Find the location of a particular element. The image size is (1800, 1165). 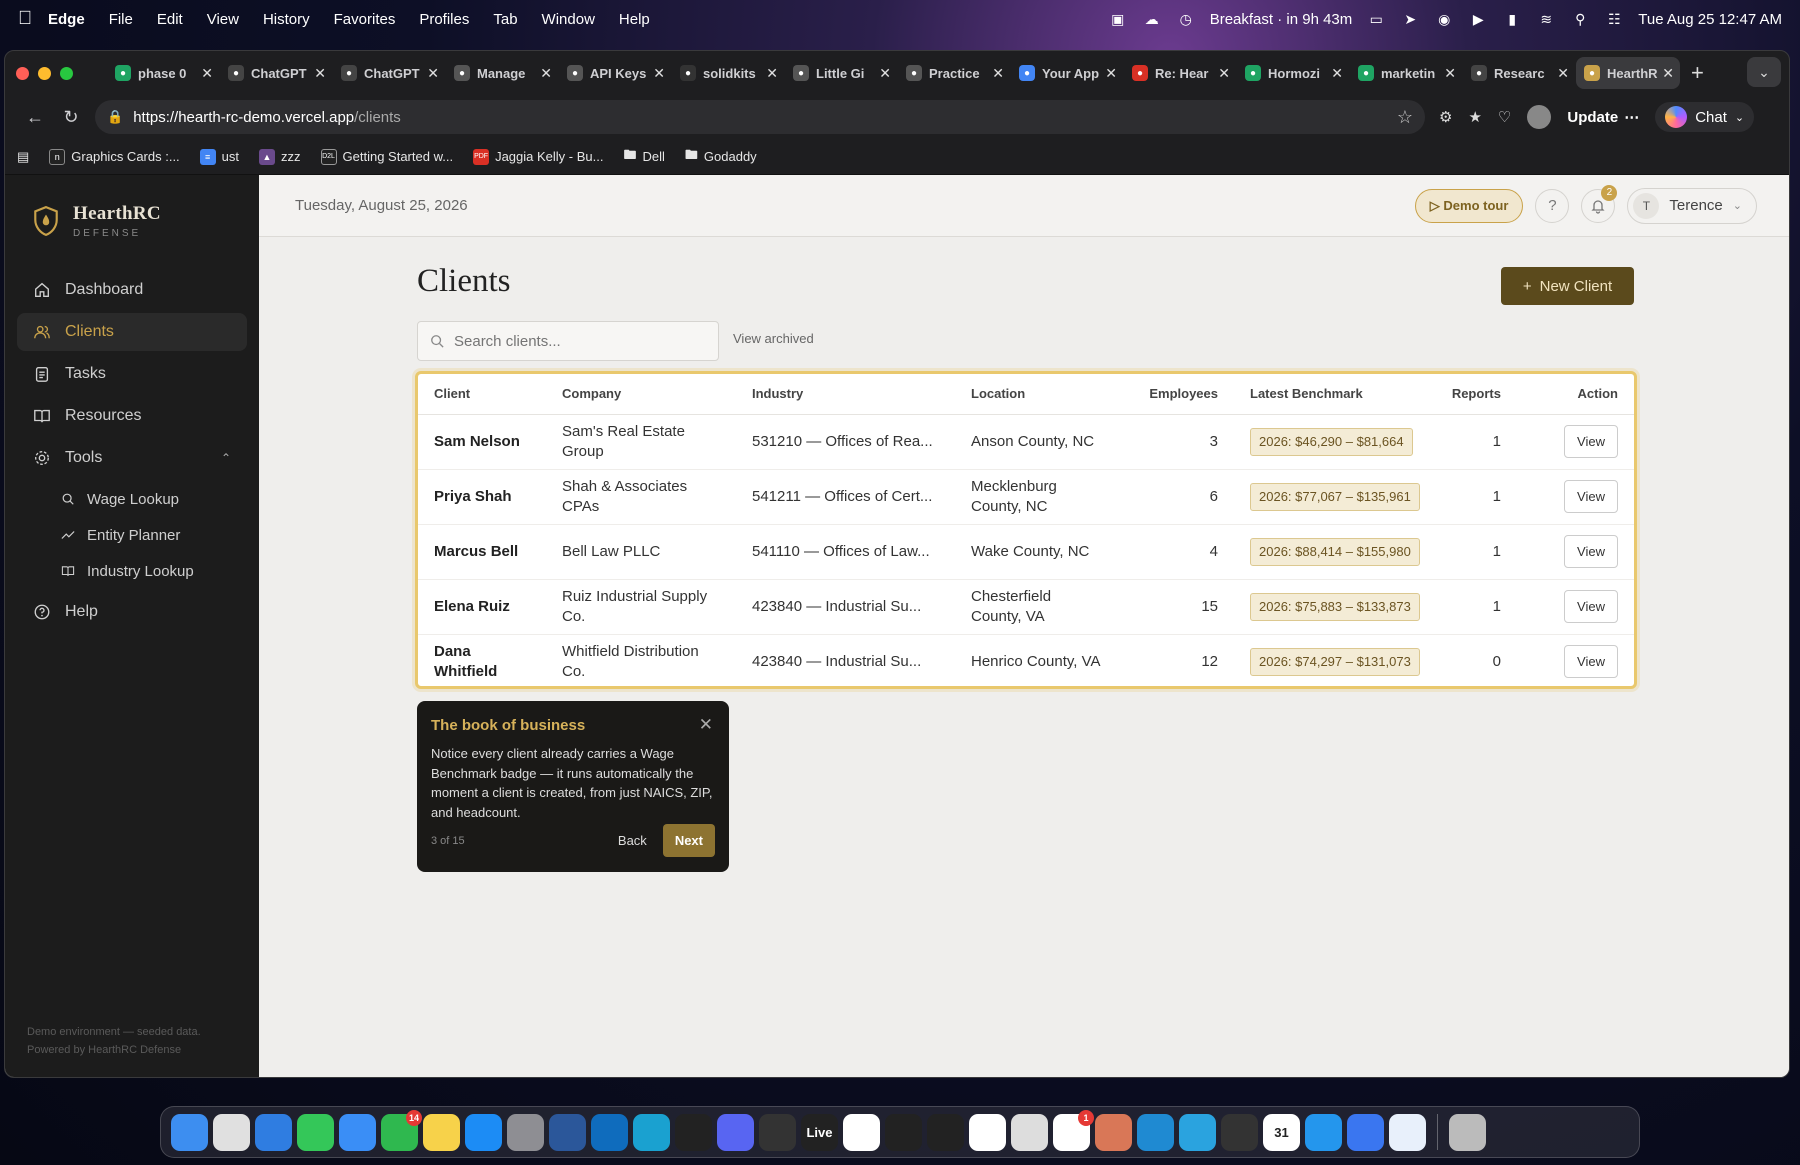

browser-tab: ● API Keys ✕ is located at coordinates (615, 73).